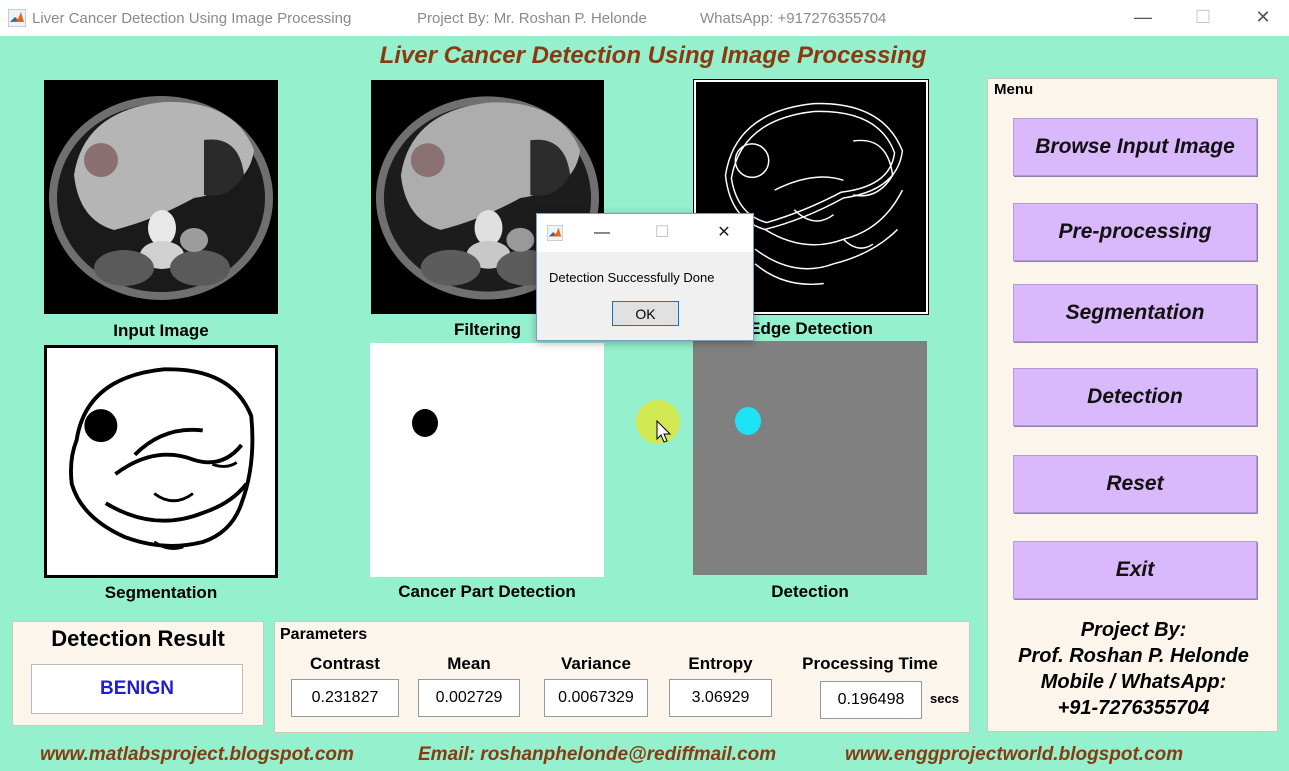 The width and height of the screenshot is (1289, 771). What do you see at coordinates (664, 431) in the screenshot?
I see `mouse-cursor-icon` at bounding box center [664, 431].